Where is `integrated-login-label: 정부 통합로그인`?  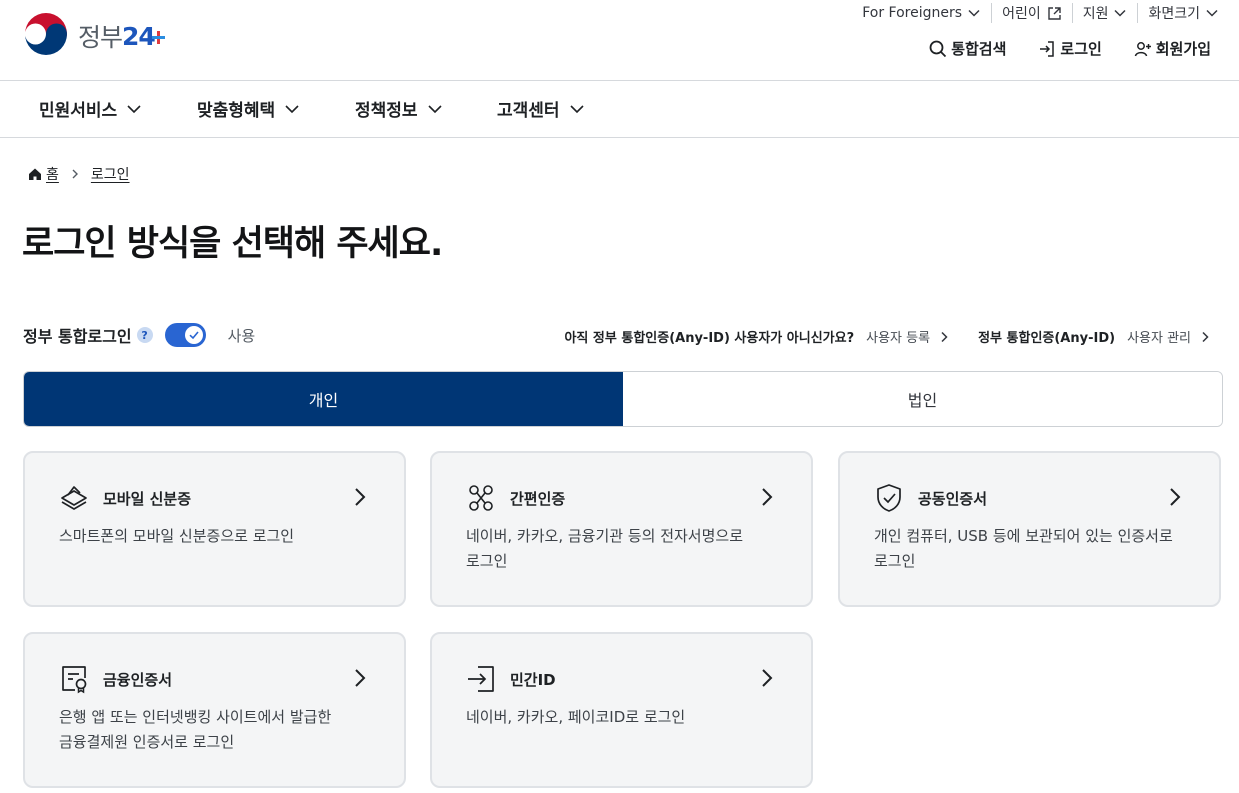
integrated-login-label: 정부 통합로그인 is located at coordinates (77, 336).